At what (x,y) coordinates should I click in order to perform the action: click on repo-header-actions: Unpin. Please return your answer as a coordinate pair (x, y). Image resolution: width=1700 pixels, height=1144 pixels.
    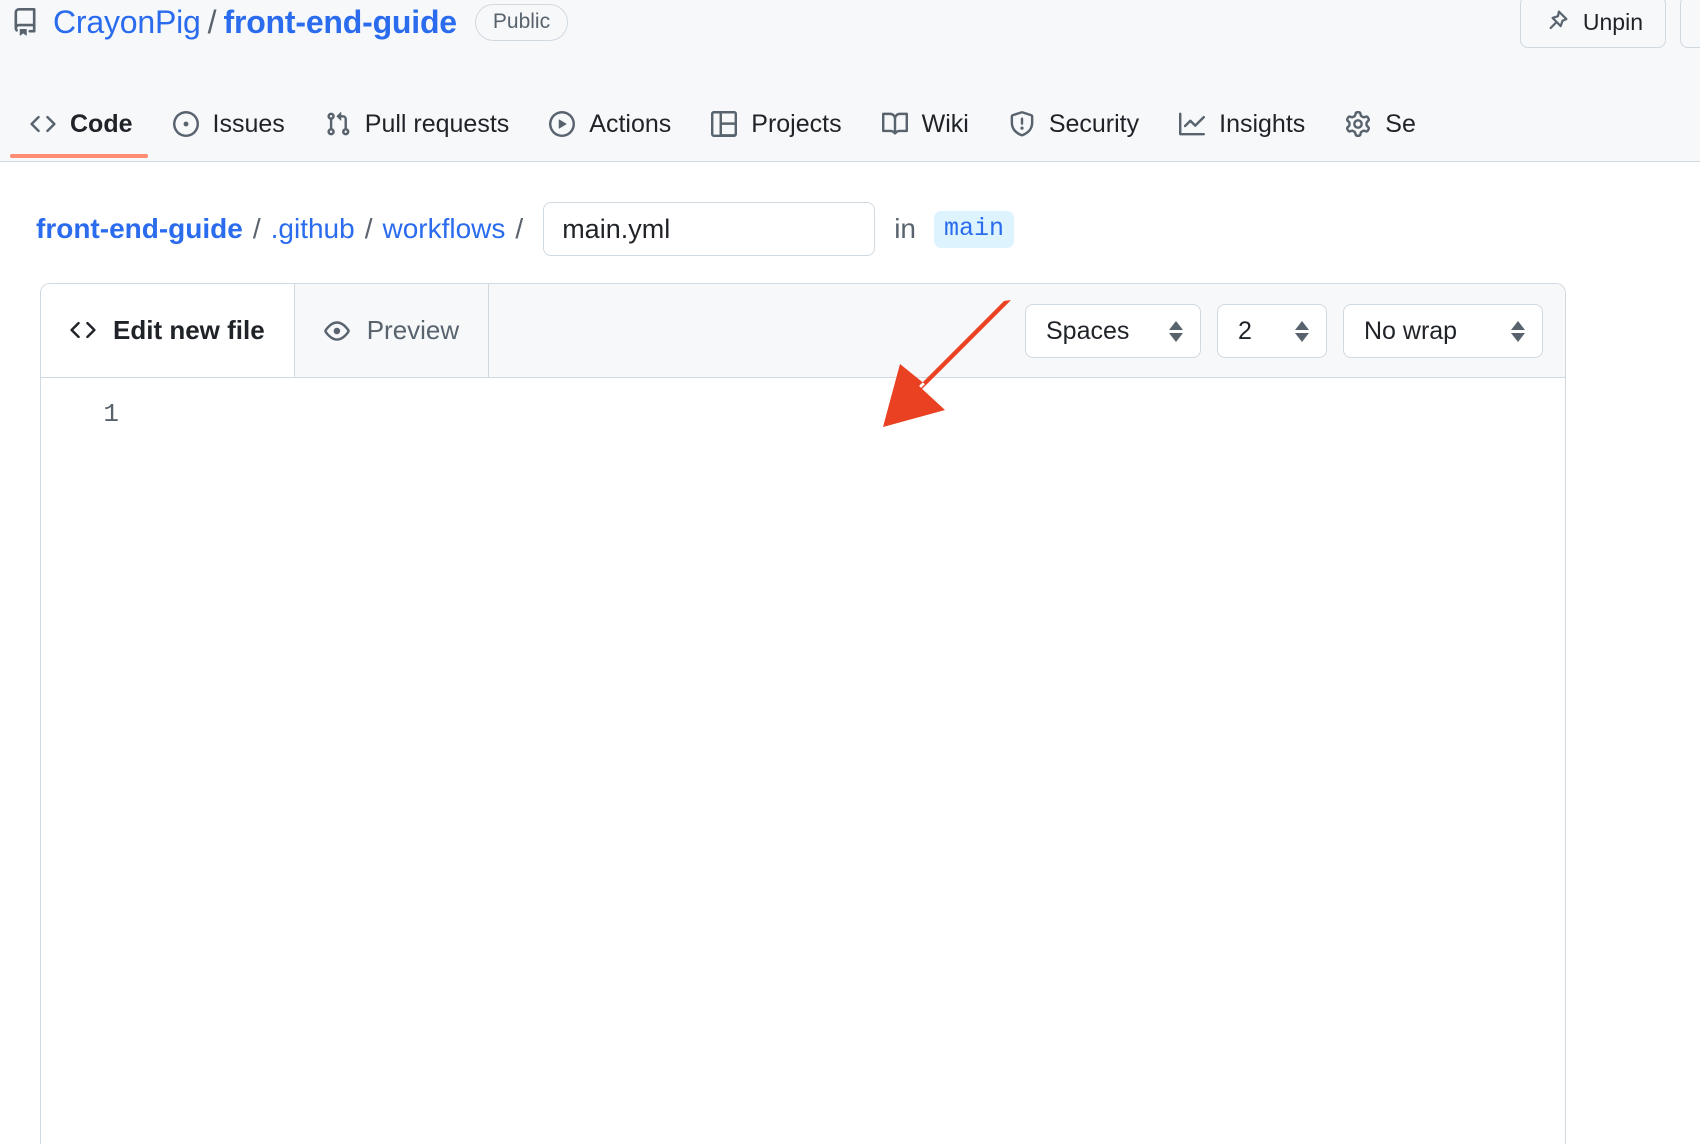
    Looking at the image, I should click on (1609, 24).